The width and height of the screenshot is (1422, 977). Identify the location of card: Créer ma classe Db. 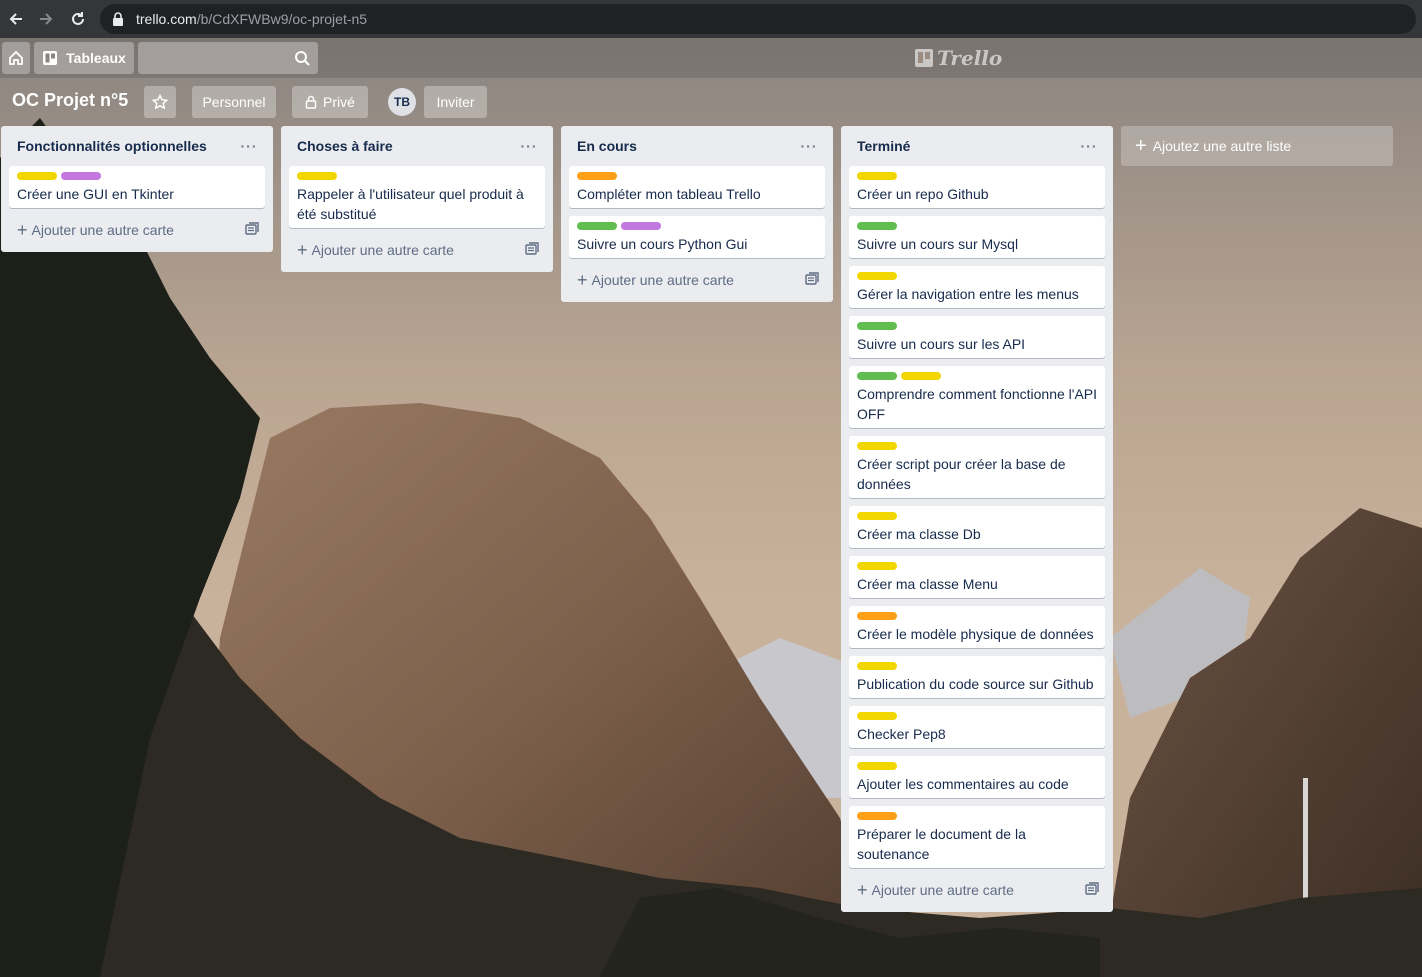
(977, 527).